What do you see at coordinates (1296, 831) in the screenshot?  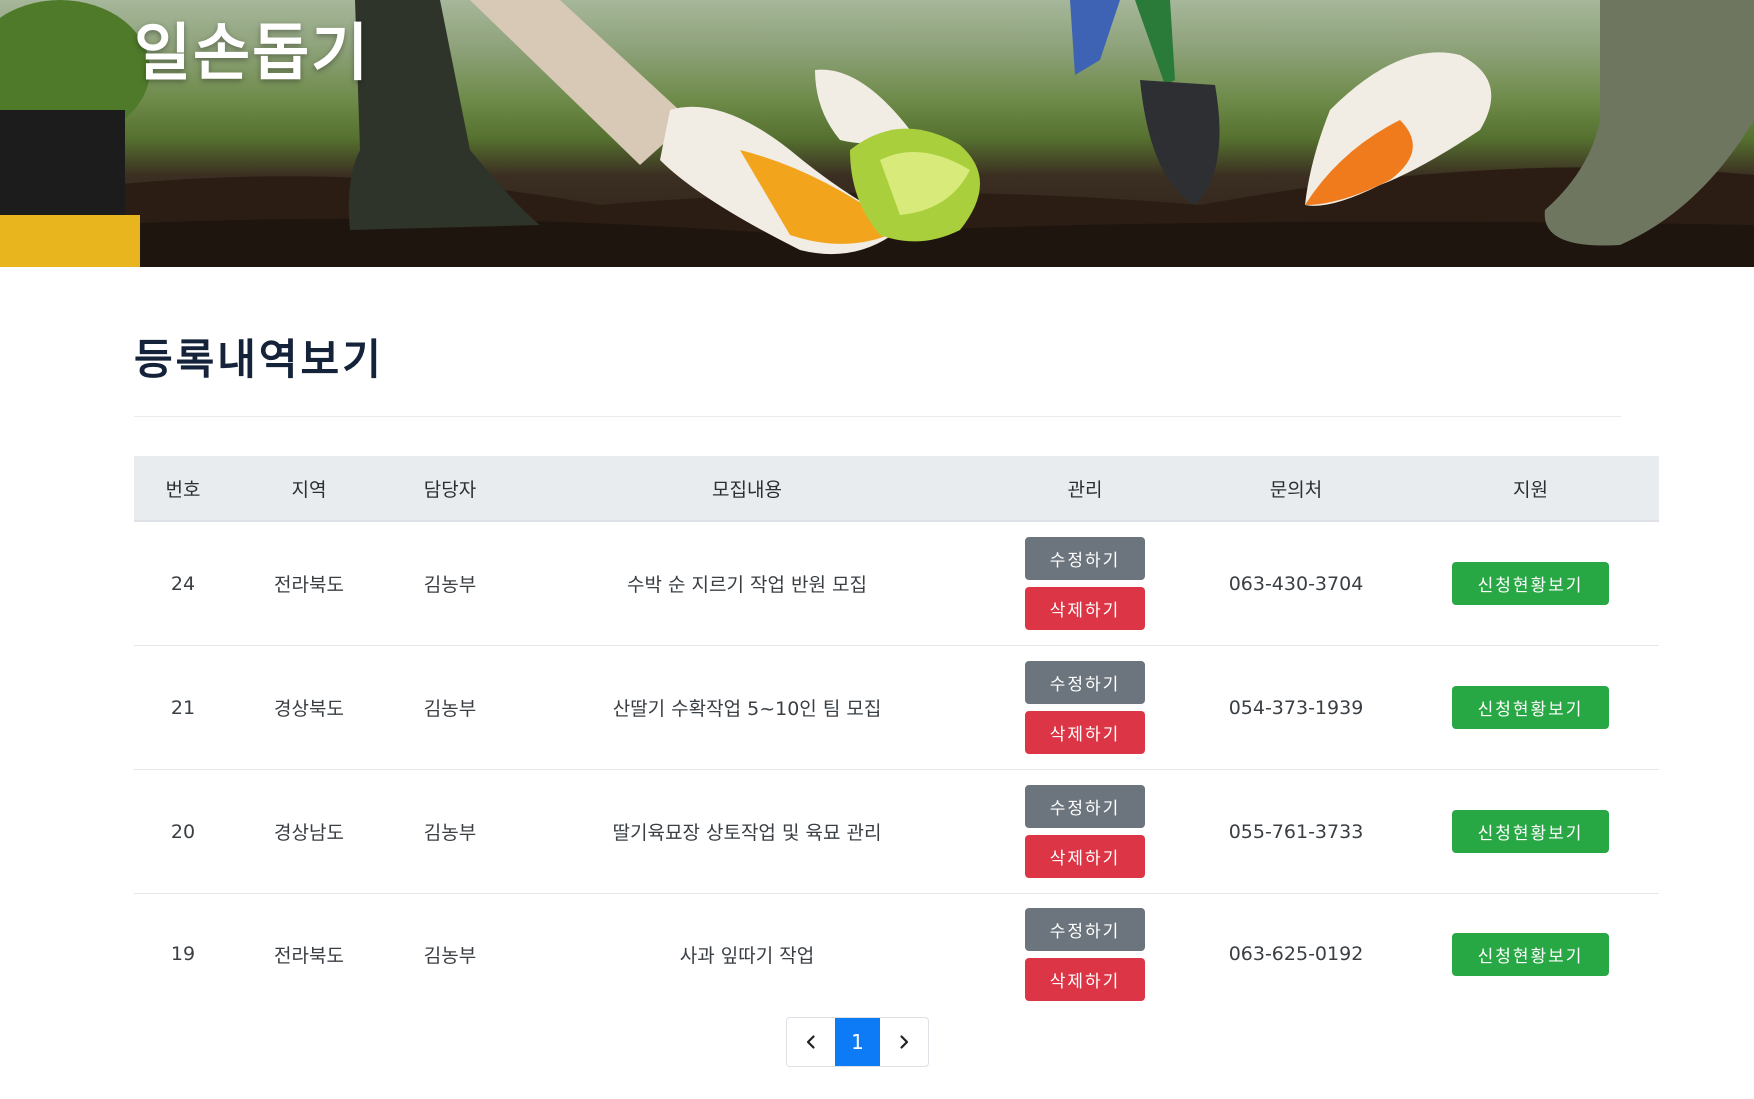 I see `row-contact: 055-761-3733` at bounding box center [1296, 831].